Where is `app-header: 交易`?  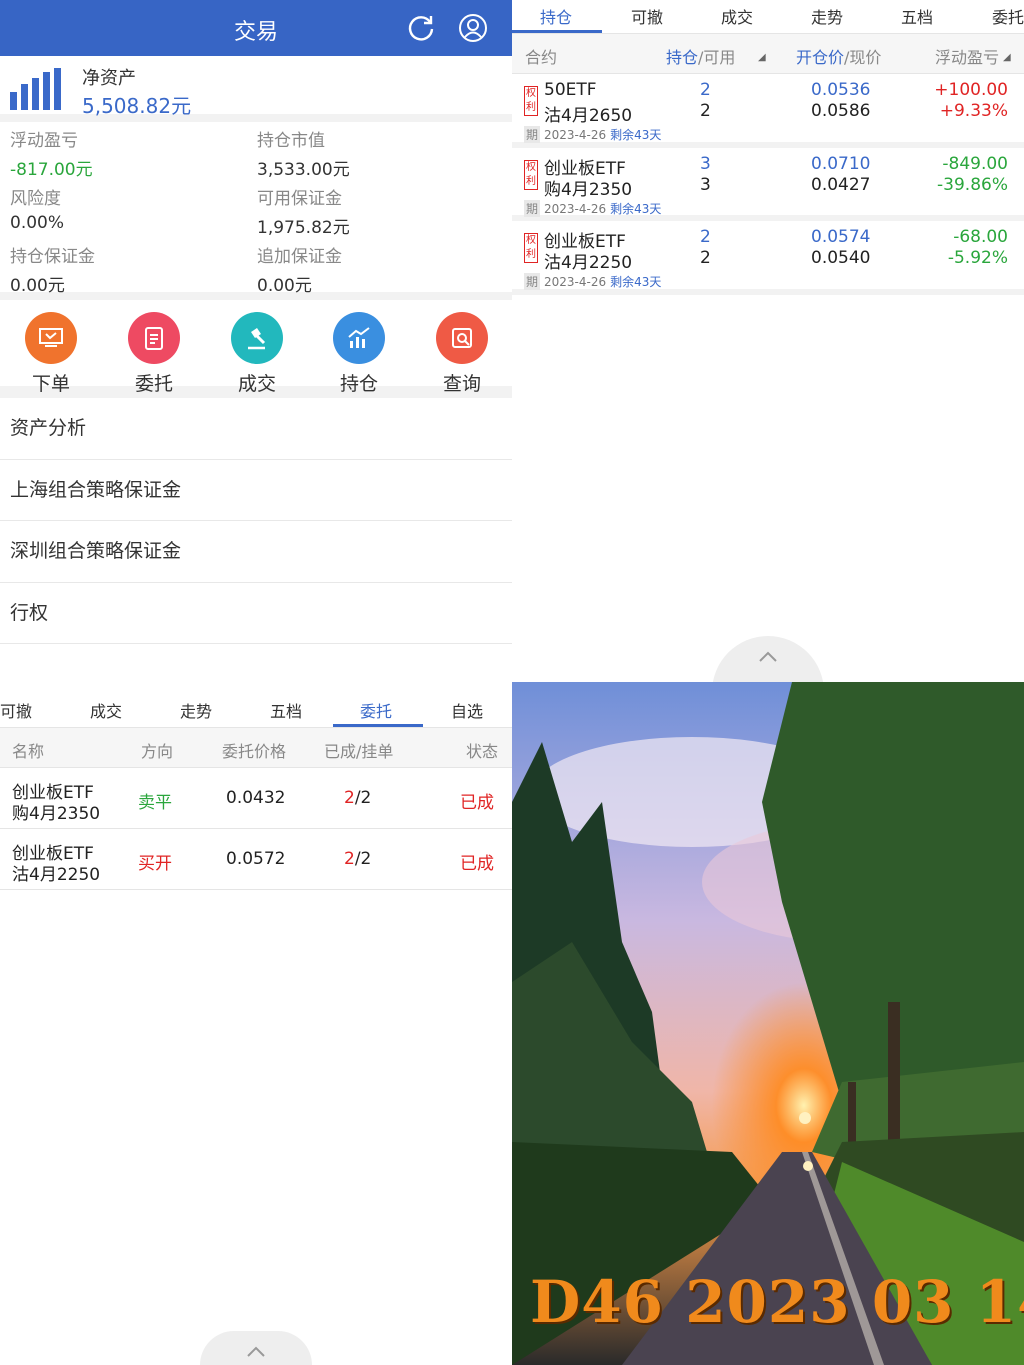
app-header: 交易 is located at coordinates (256, 28).